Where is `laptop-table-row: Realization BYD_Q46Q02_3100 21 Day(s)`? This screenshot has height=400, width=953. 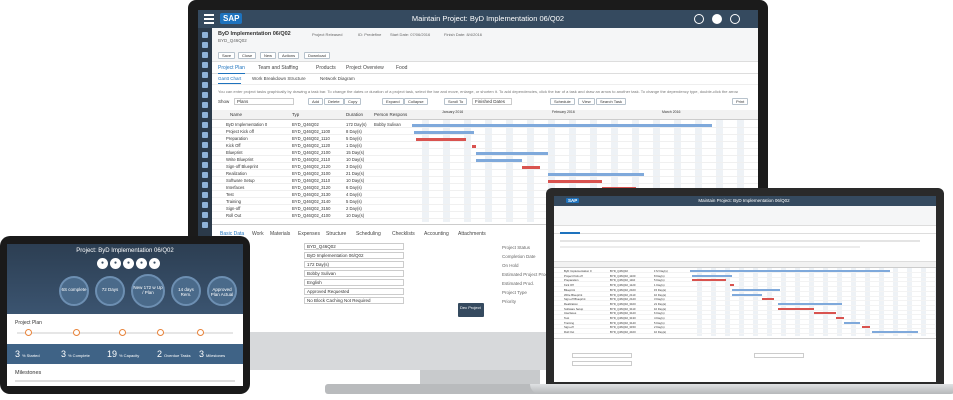 laptop-table-row: Realization BYD_Q46Q02_3100 21 Day(s) is located at coordinates (745, 304).